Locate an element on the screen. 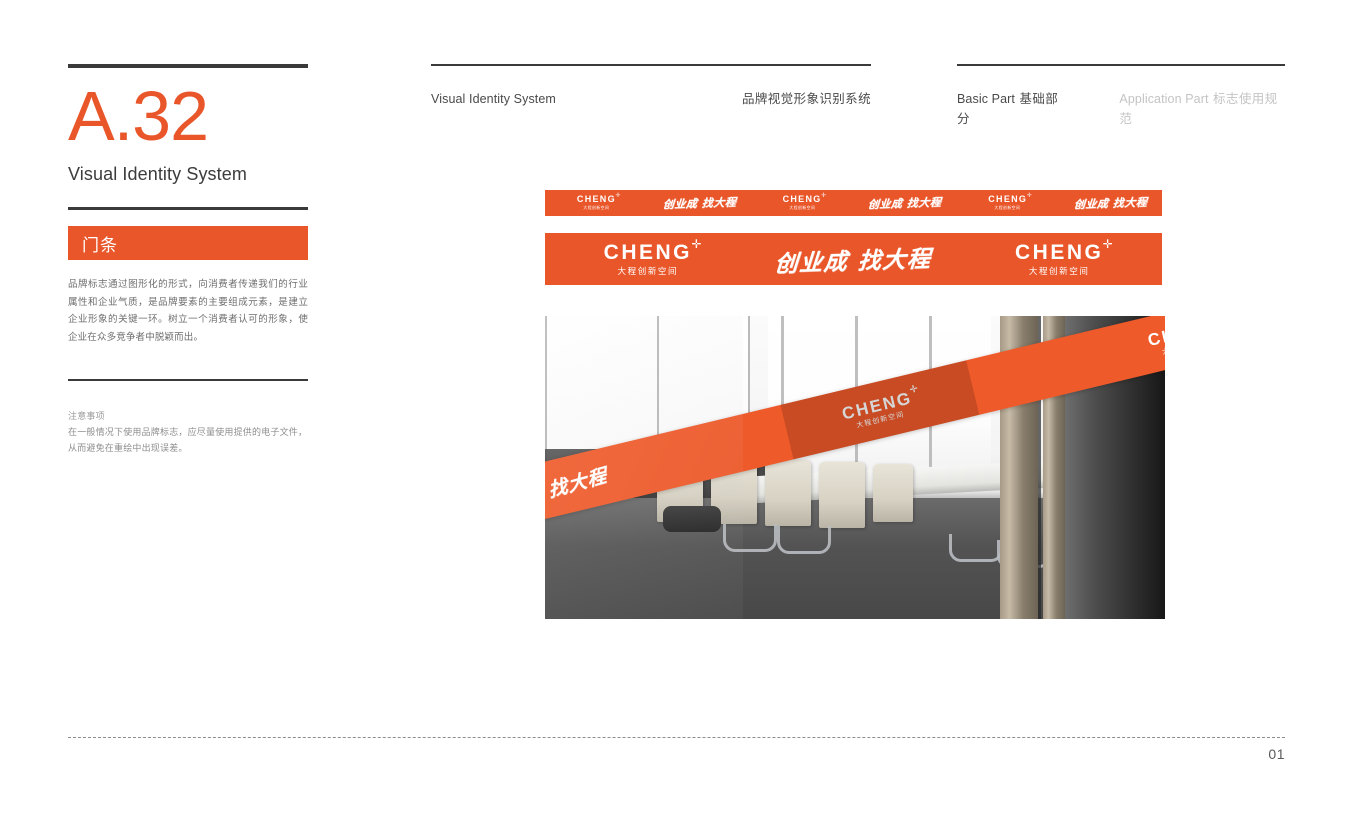 Image resolution: width=1366 pixels, height=828 pixels. chapter-subtitle: Visual Identity System is located at coordinates (157, 174).